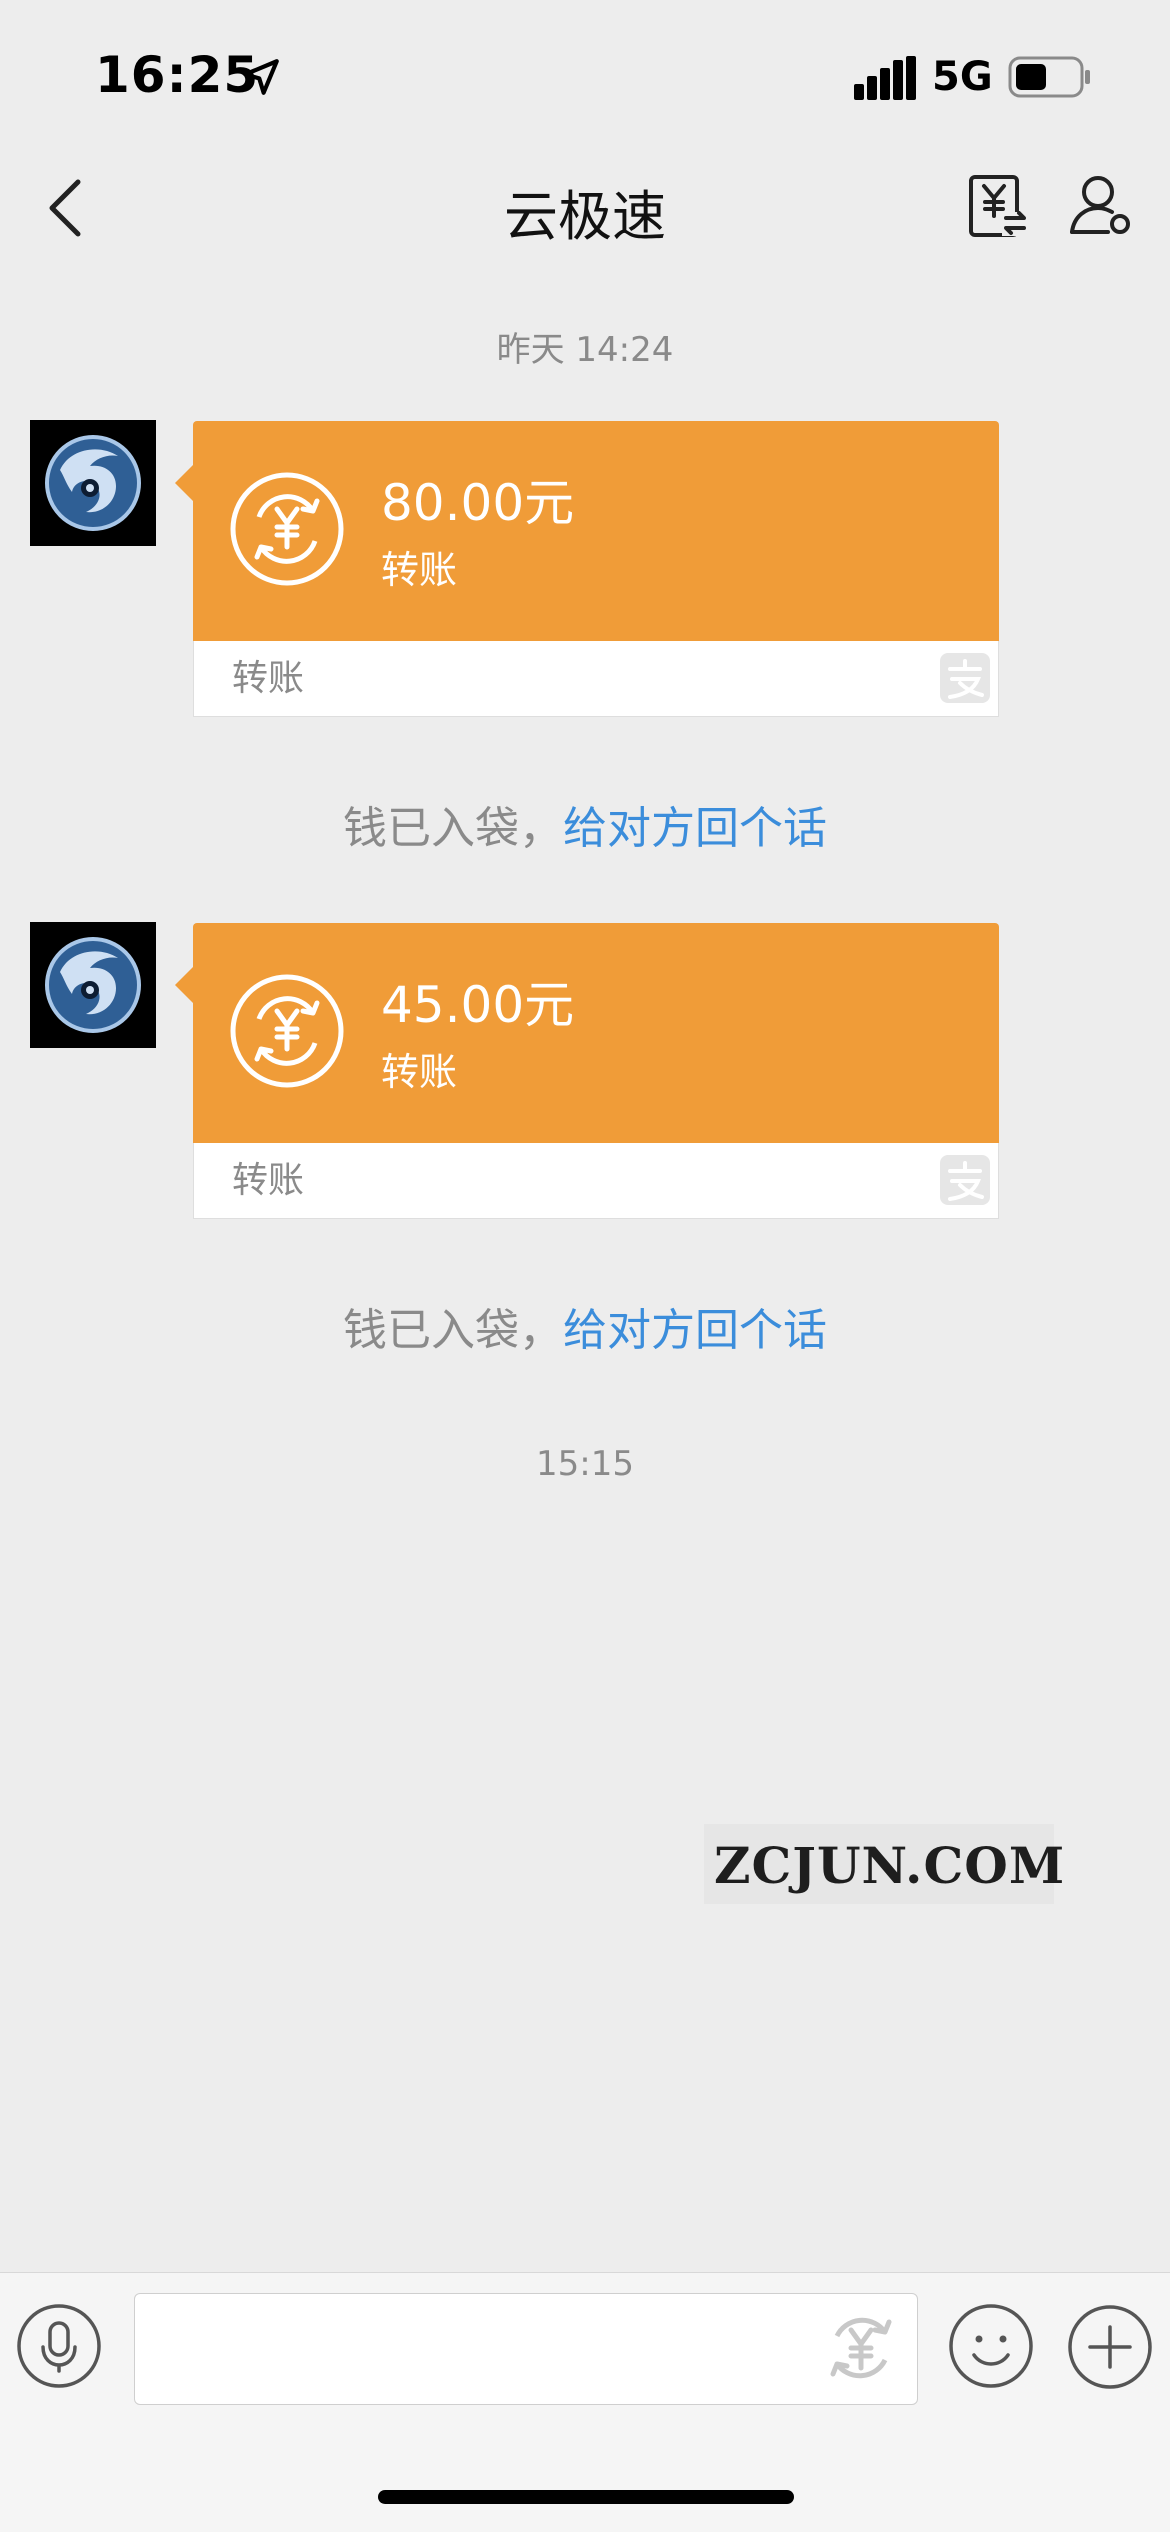  I want to click on navigation-bar: 云极速, so click(585, 207).